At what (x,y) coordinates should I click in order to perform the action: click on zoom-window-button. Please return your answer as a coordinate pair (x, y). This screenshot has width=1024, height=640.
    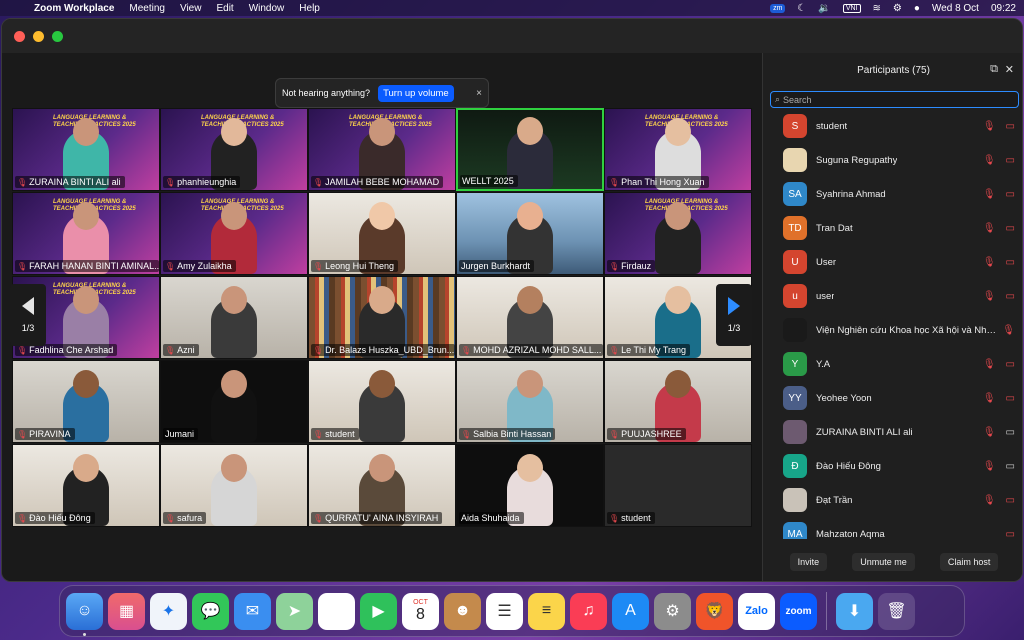
    Looking at the image, I should click on (57, 36).